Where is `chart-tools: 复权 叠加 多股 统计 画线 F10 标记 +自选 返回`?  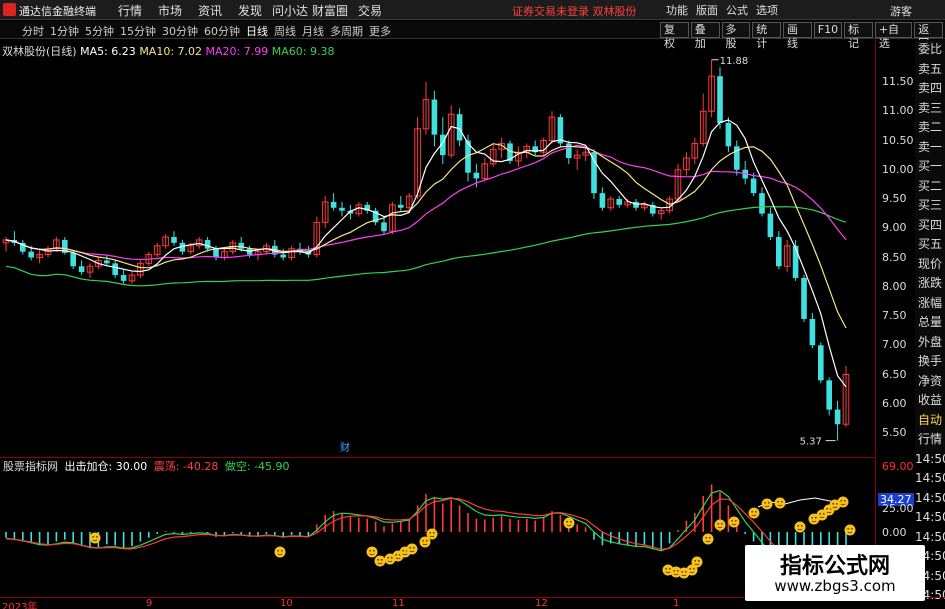 chart-tools: 复权 叠加 多股 统计 画线 F10 标记 +自选 返回 is located at coordinates (802, 36).